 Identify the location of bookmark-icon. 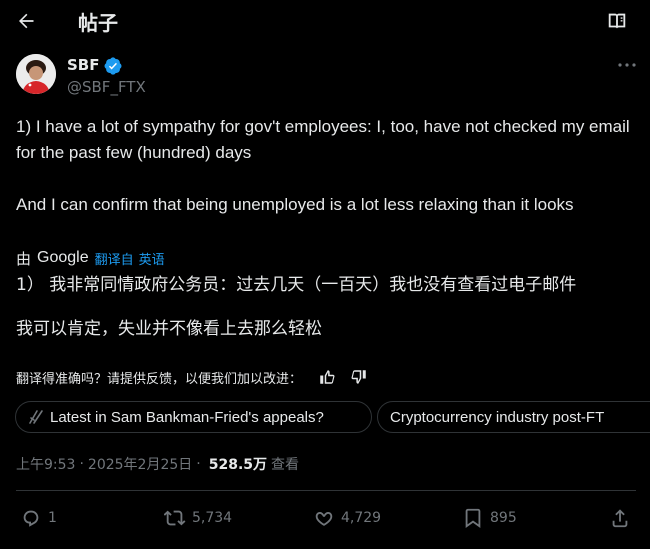
(473, 518).